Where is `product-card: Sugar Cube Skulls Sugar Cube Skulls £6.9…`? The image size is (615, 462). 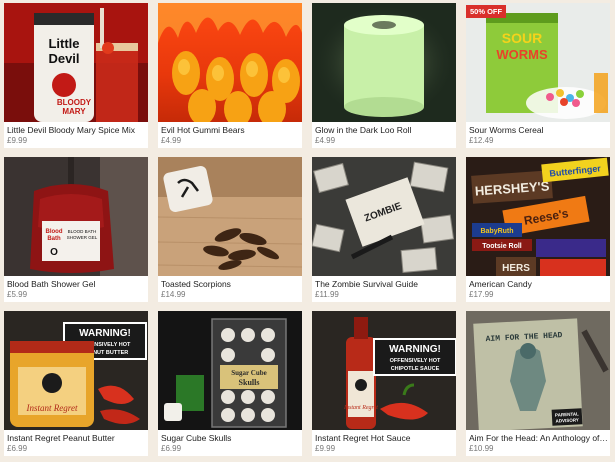 product-card: Sugar Cube Skulls Sugar Cube Skulls £6.9… is located at coordinates (230, 383).